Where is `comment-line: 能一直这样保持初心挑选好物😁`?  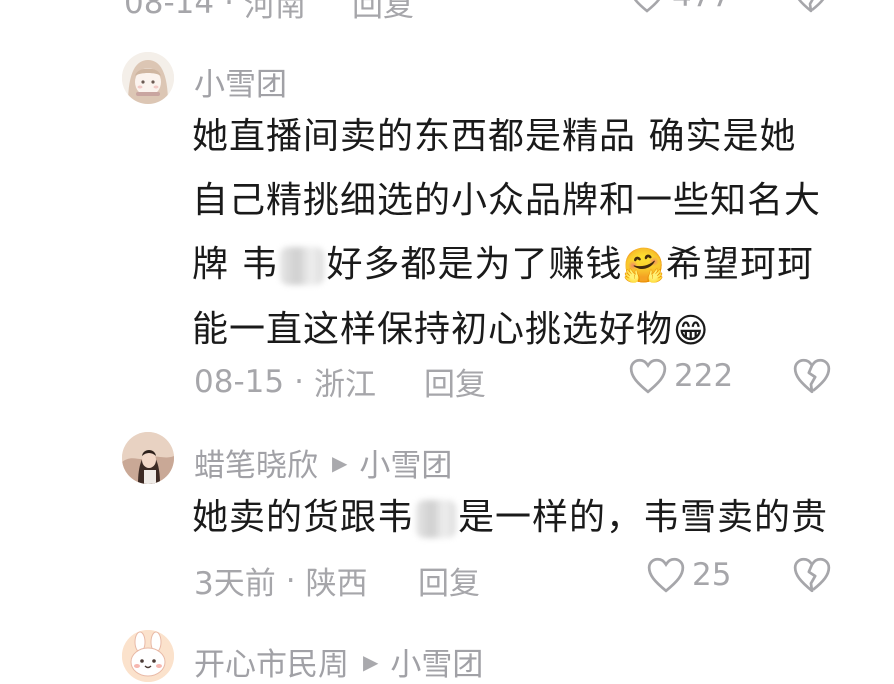
comment-line: 能一直这样保持初心挑选好物😁 is located at coordinates (506, 330).